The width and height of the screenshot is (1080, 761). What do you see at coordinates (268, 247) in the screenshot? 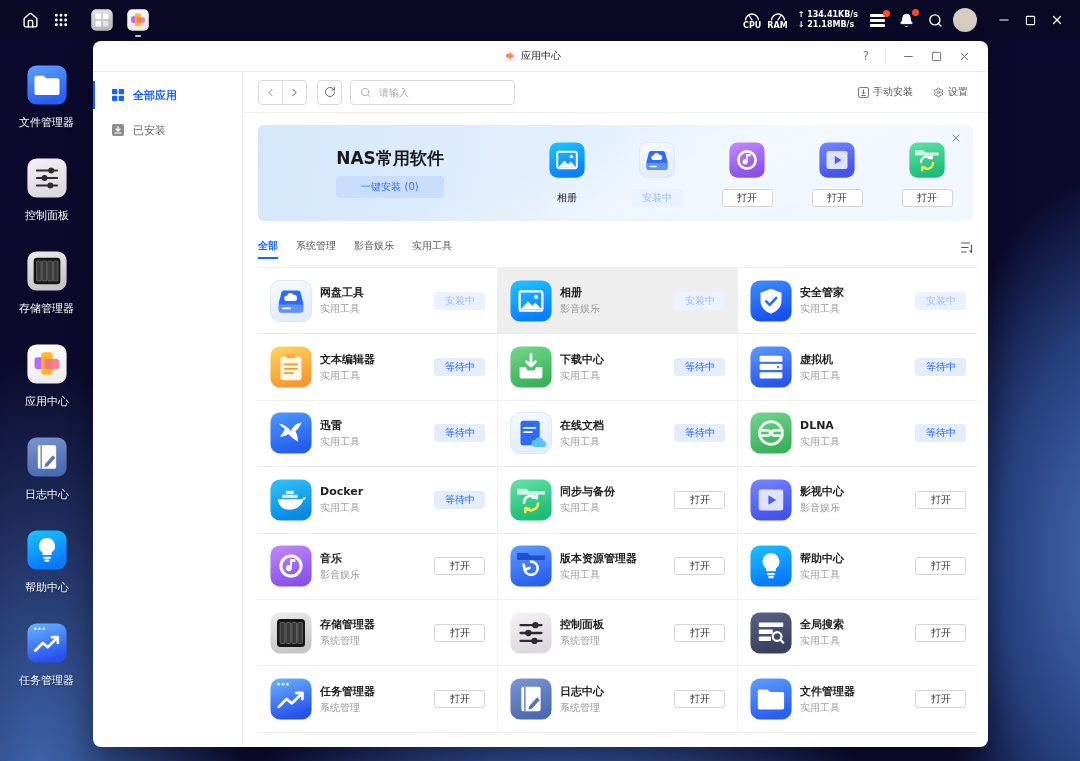
I see `category-tab: 全部` at bounding box center [268, 247].